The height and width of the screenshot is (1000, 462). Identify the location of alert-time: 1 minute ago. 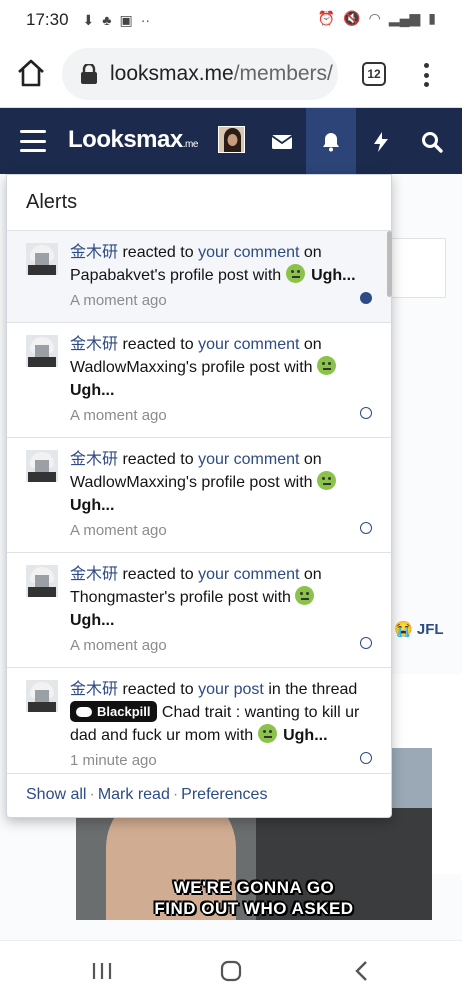
(113, 760).